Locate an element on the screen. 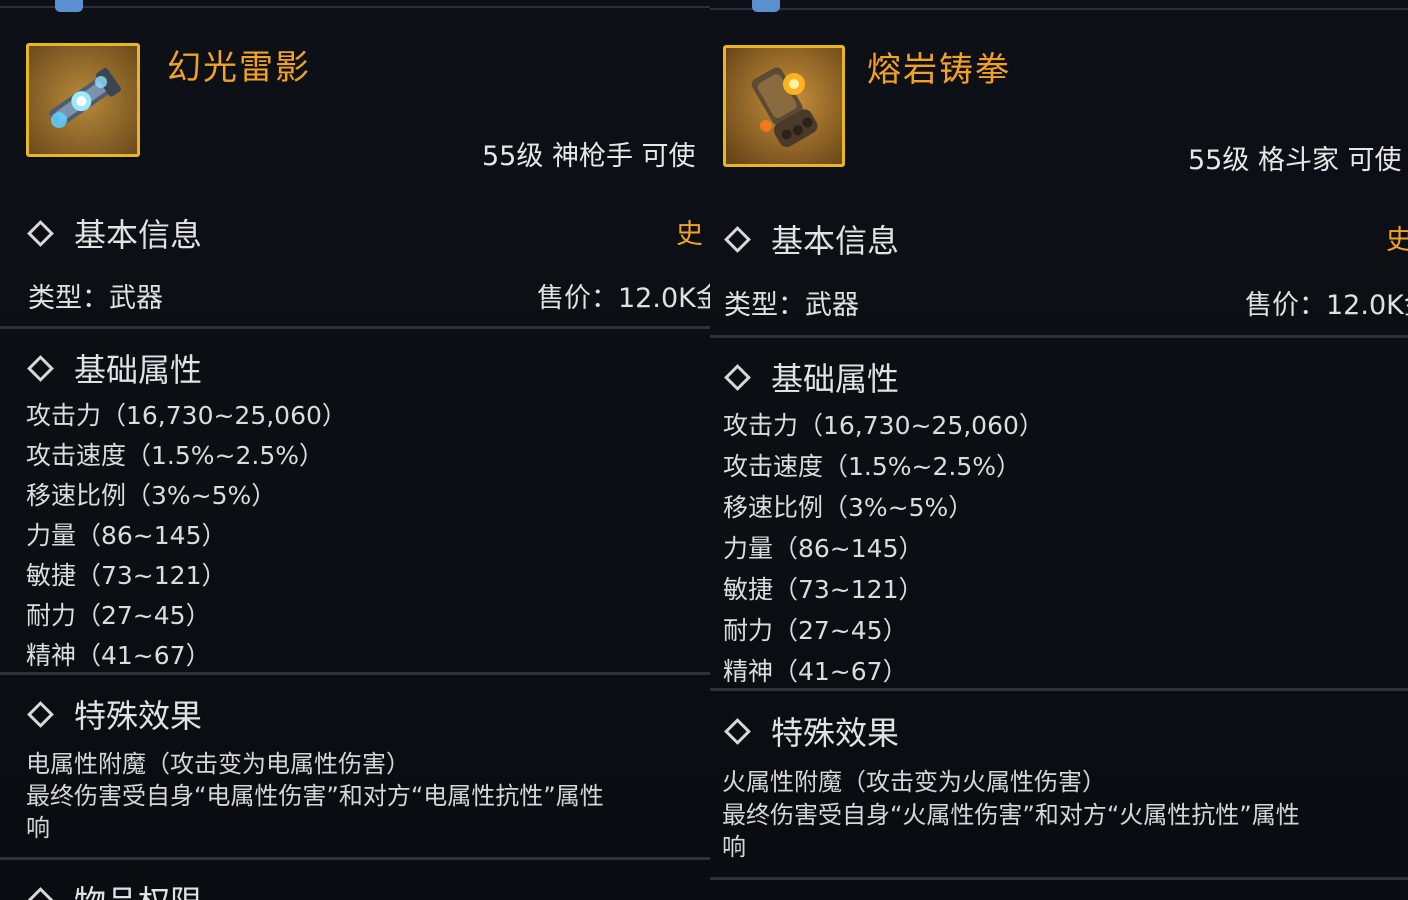 This screenshot has height=900, width=1408. level-class-requirement: 55级 格斗家 可使 is located at coordinates (1295, 160).